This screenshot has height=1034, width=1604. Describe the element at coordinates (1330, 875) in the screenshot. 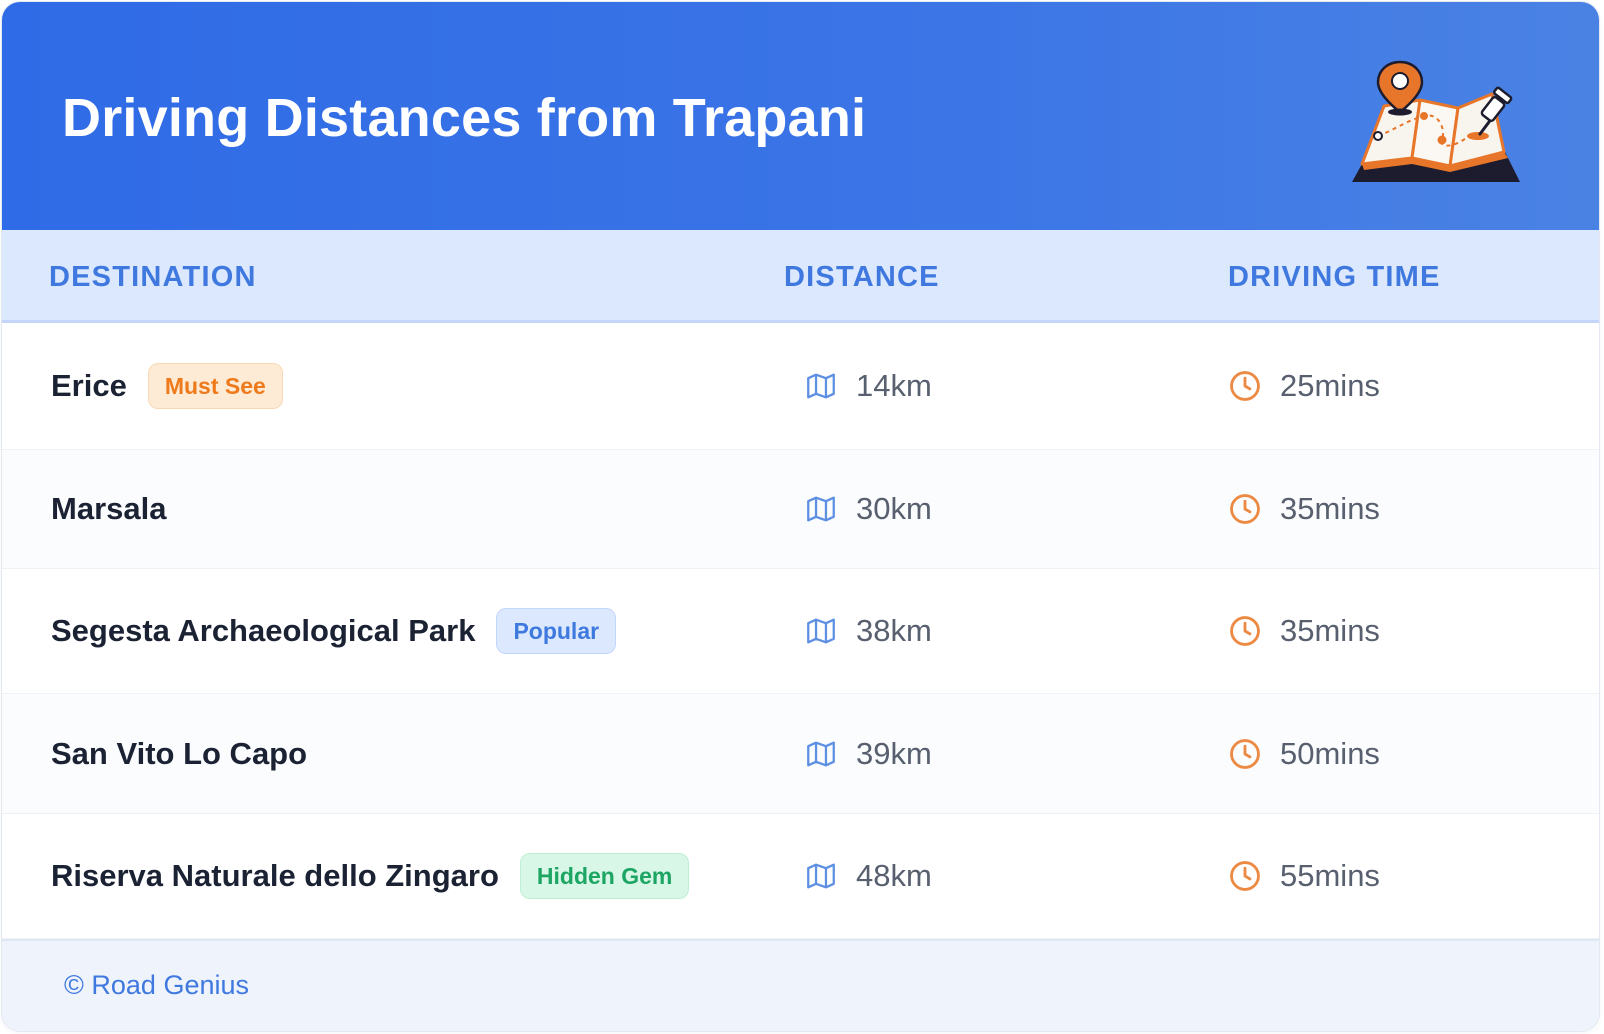

I see `time-value: 55mins` at that location.